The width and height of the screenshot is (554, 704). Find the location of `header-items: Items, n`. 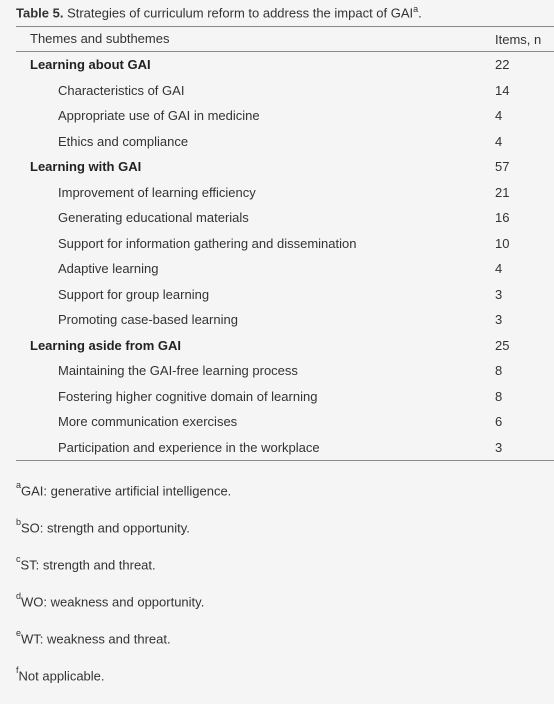

header-items: Items, n is located at coordinates (518, 39).